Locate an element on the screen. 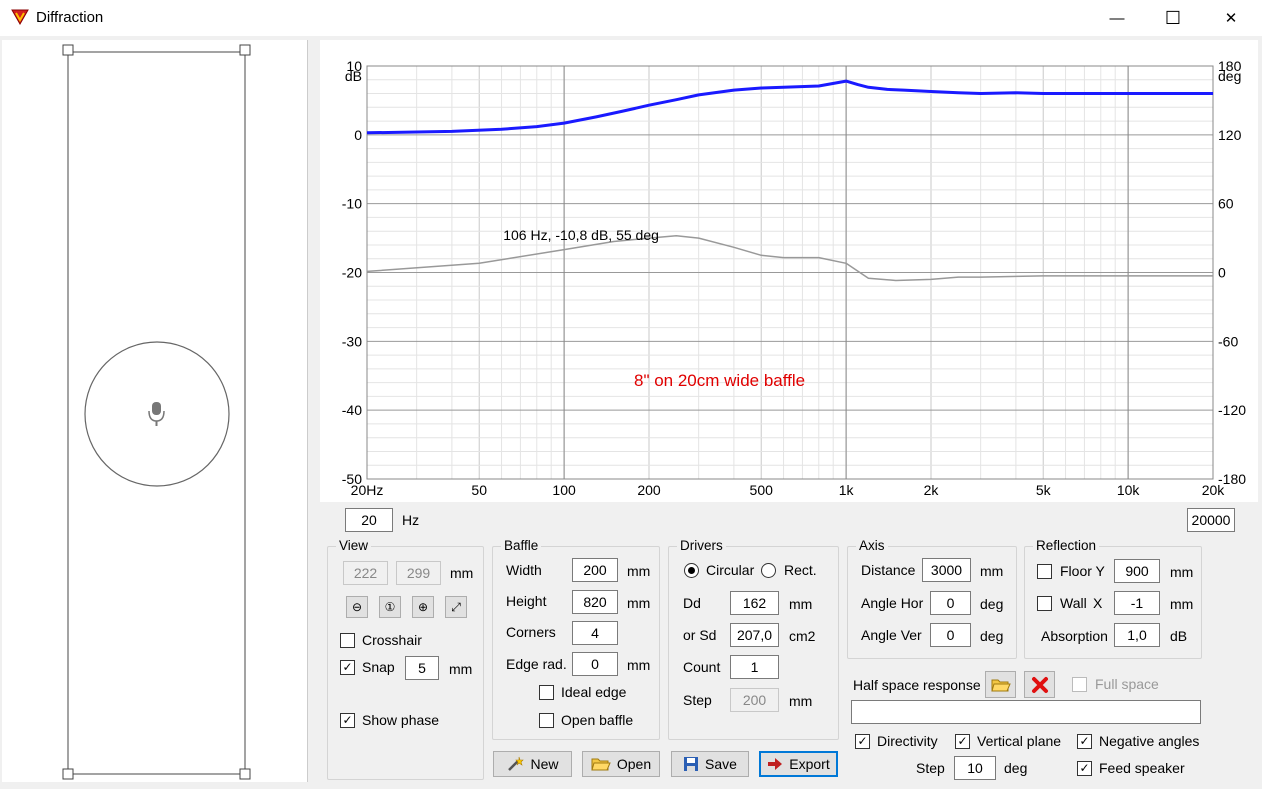 The width and height of the screenshot is (1262, 789). new-button: New is located at coordinates (532, 764).